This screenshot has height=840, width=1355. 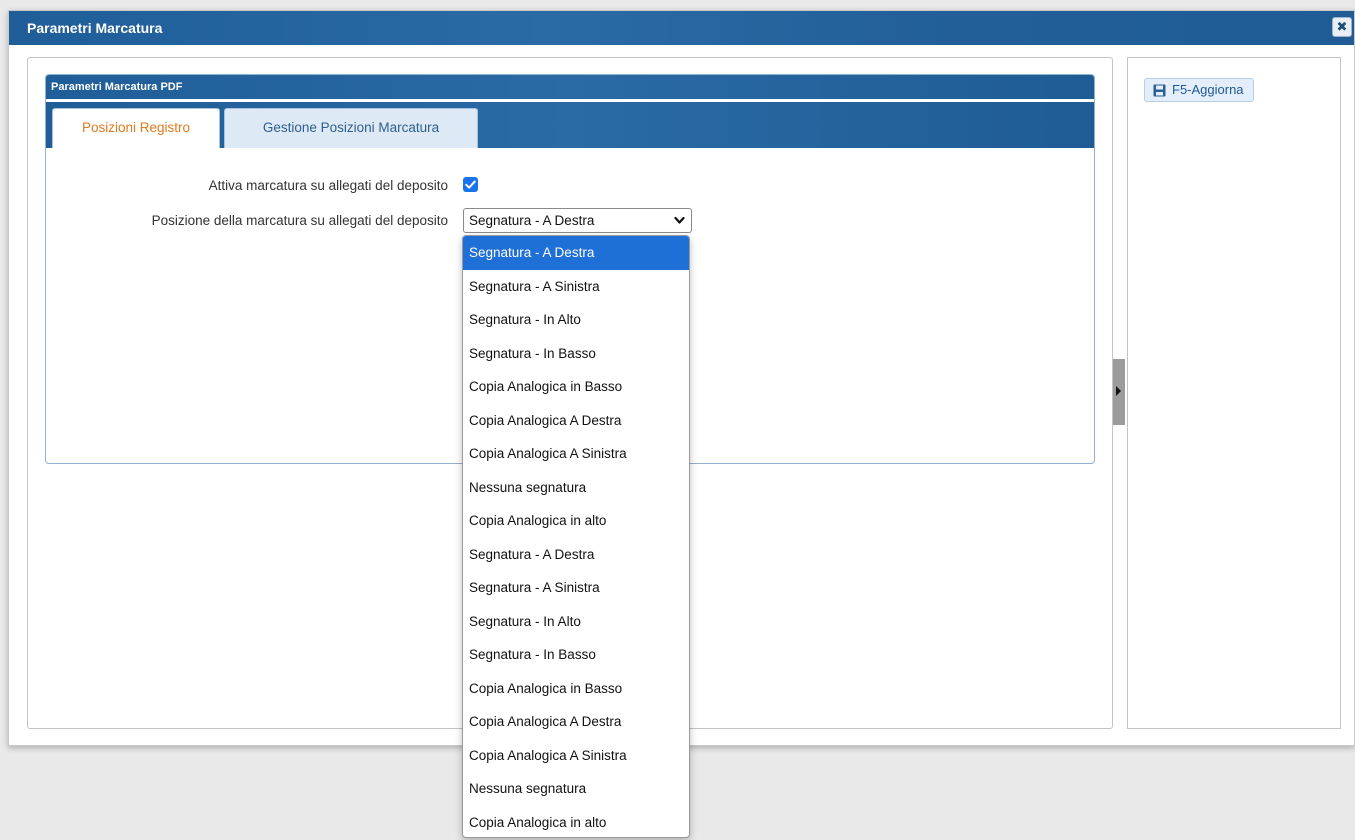 I want to click on position-select-value: Segnatura - A Destra, so click(x=532, y=220).